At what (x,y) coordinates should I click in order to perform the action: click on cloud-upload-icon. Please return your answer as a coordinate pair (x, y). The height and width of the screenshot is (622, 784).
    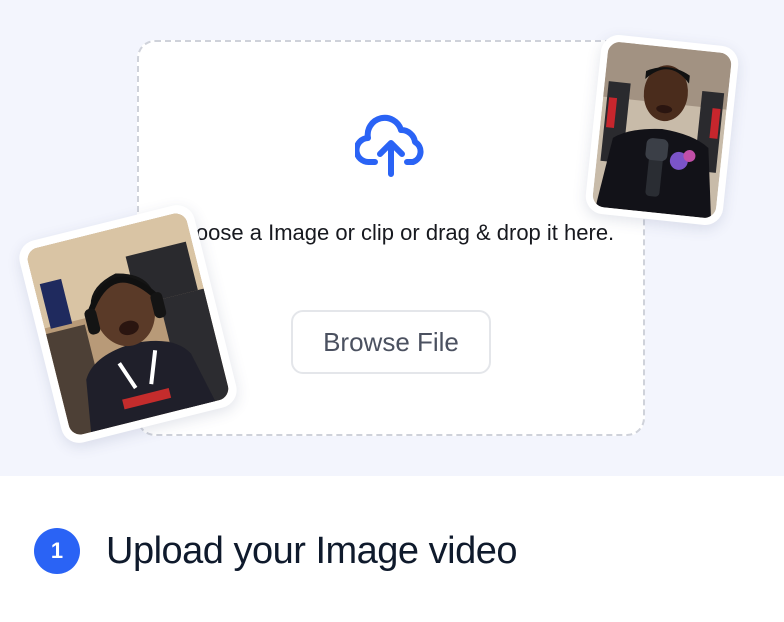
    Looking at the image, I should click on (391, 145).